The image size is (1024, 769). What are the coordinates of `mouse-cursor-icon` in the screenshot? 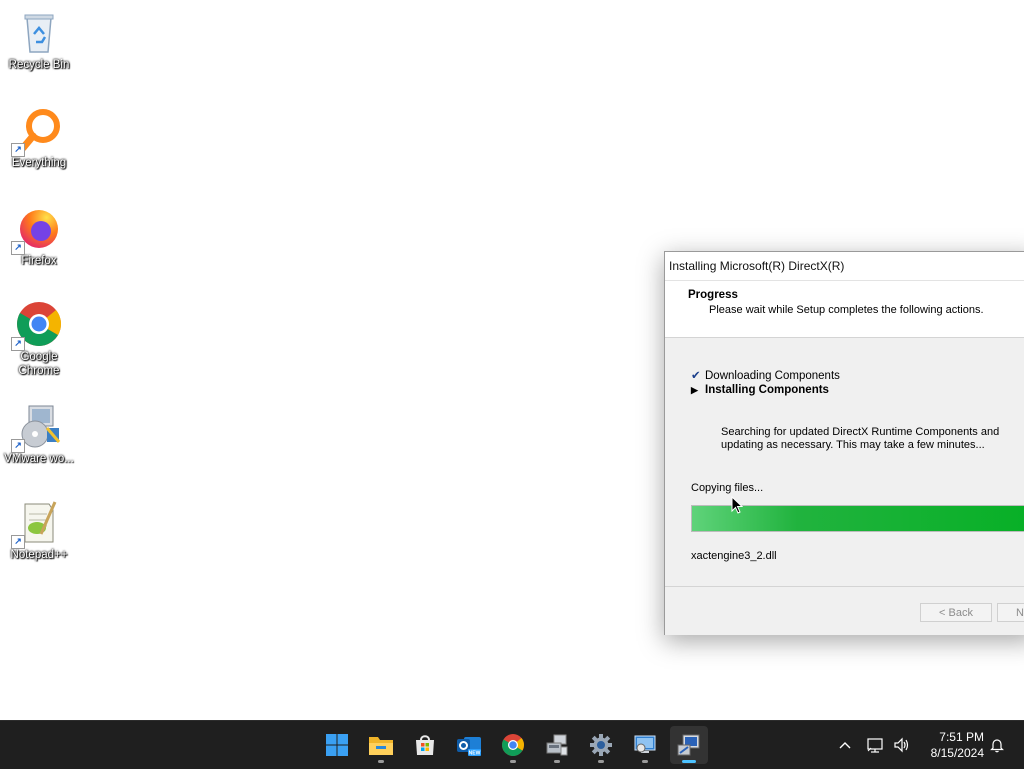 It's located at (737, 505).